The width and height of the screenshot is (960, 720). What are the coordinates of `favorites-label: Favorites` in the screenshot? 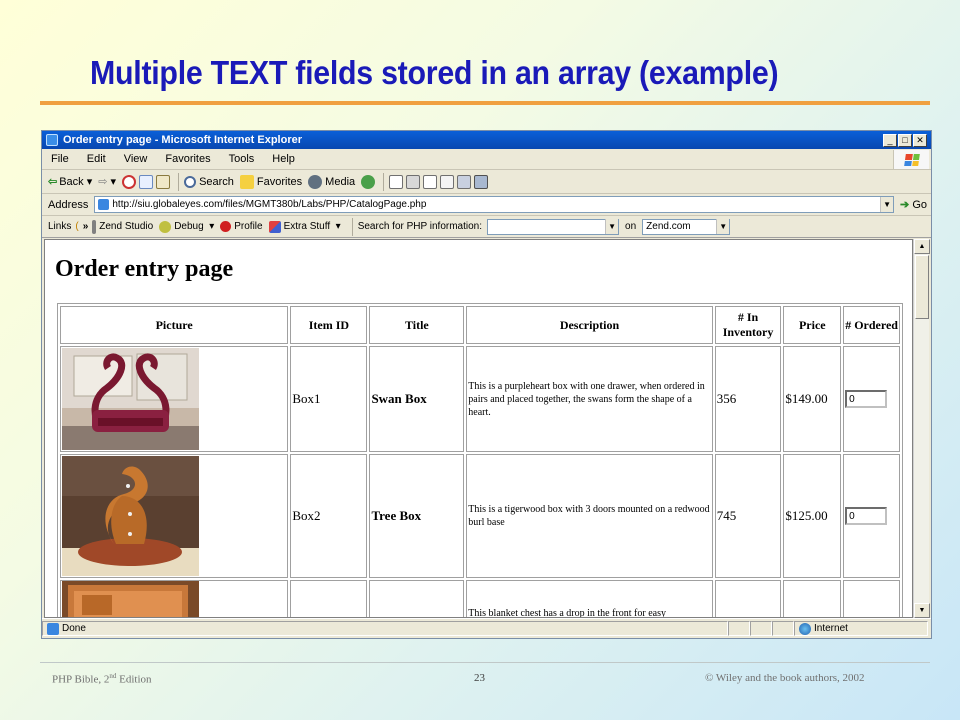 It's located at (279, 181).